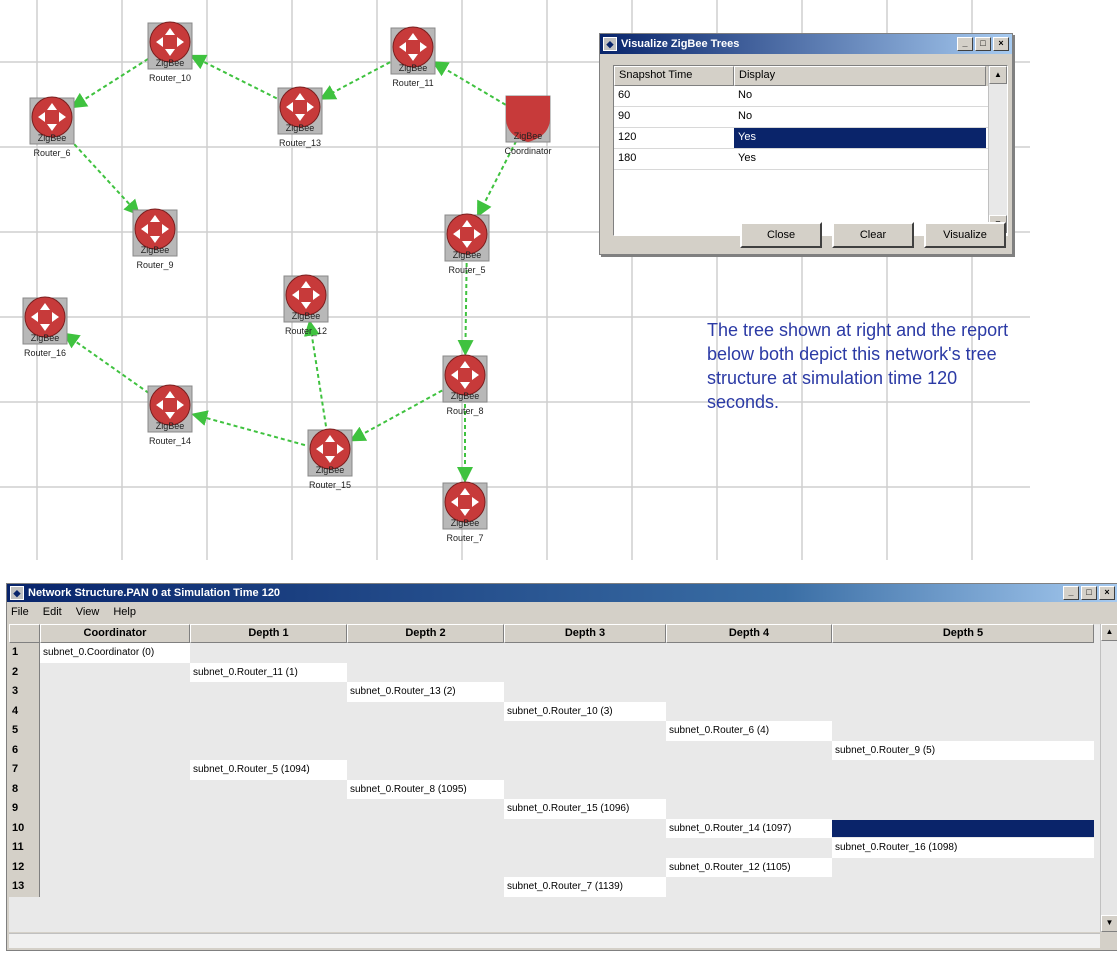  I want to click on table-row: 4 subnet_0.Router_10 (3), so click(554, 711).